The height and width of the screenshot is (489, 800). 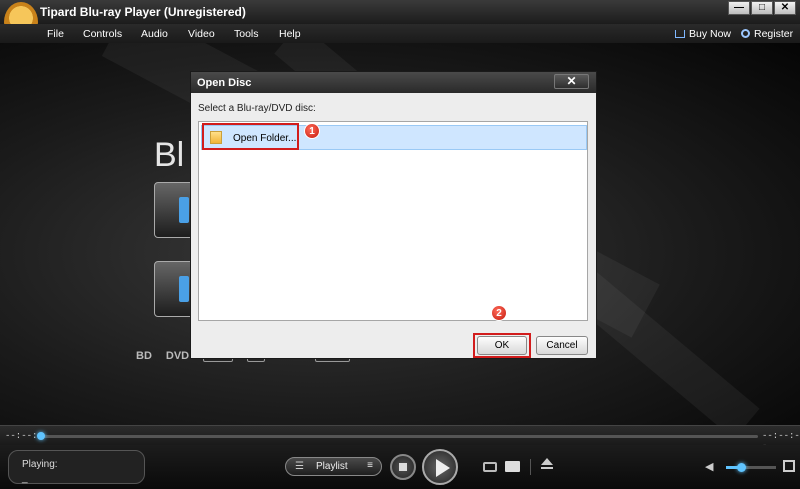 What do you see at coordinates (154, 34) in the screenshot?
I see `menu-audio: Audio` at bounding box center [154, 34].